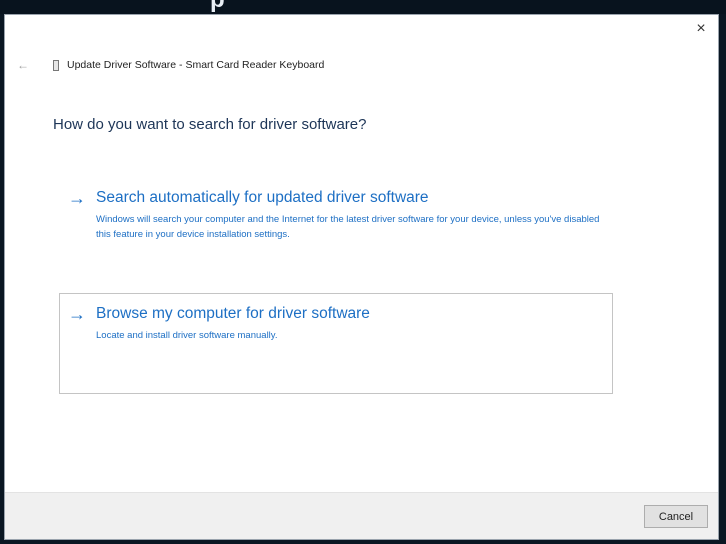 This screenshot has width=726, height=544. What do you see at coordinates (28, 65) in the screenshot?
I see `back-arrow-icon: ←` at bounding box center [28, 65].